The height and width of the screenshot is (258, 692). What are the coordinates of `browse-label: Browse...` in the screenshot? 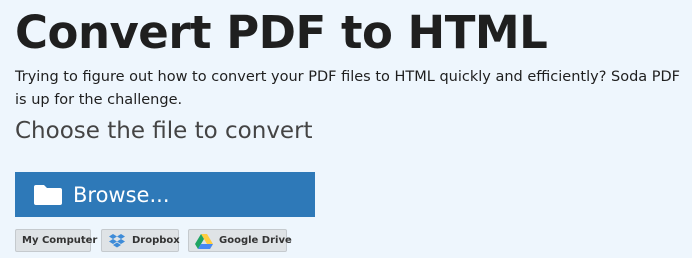 It's located at (121, 194).